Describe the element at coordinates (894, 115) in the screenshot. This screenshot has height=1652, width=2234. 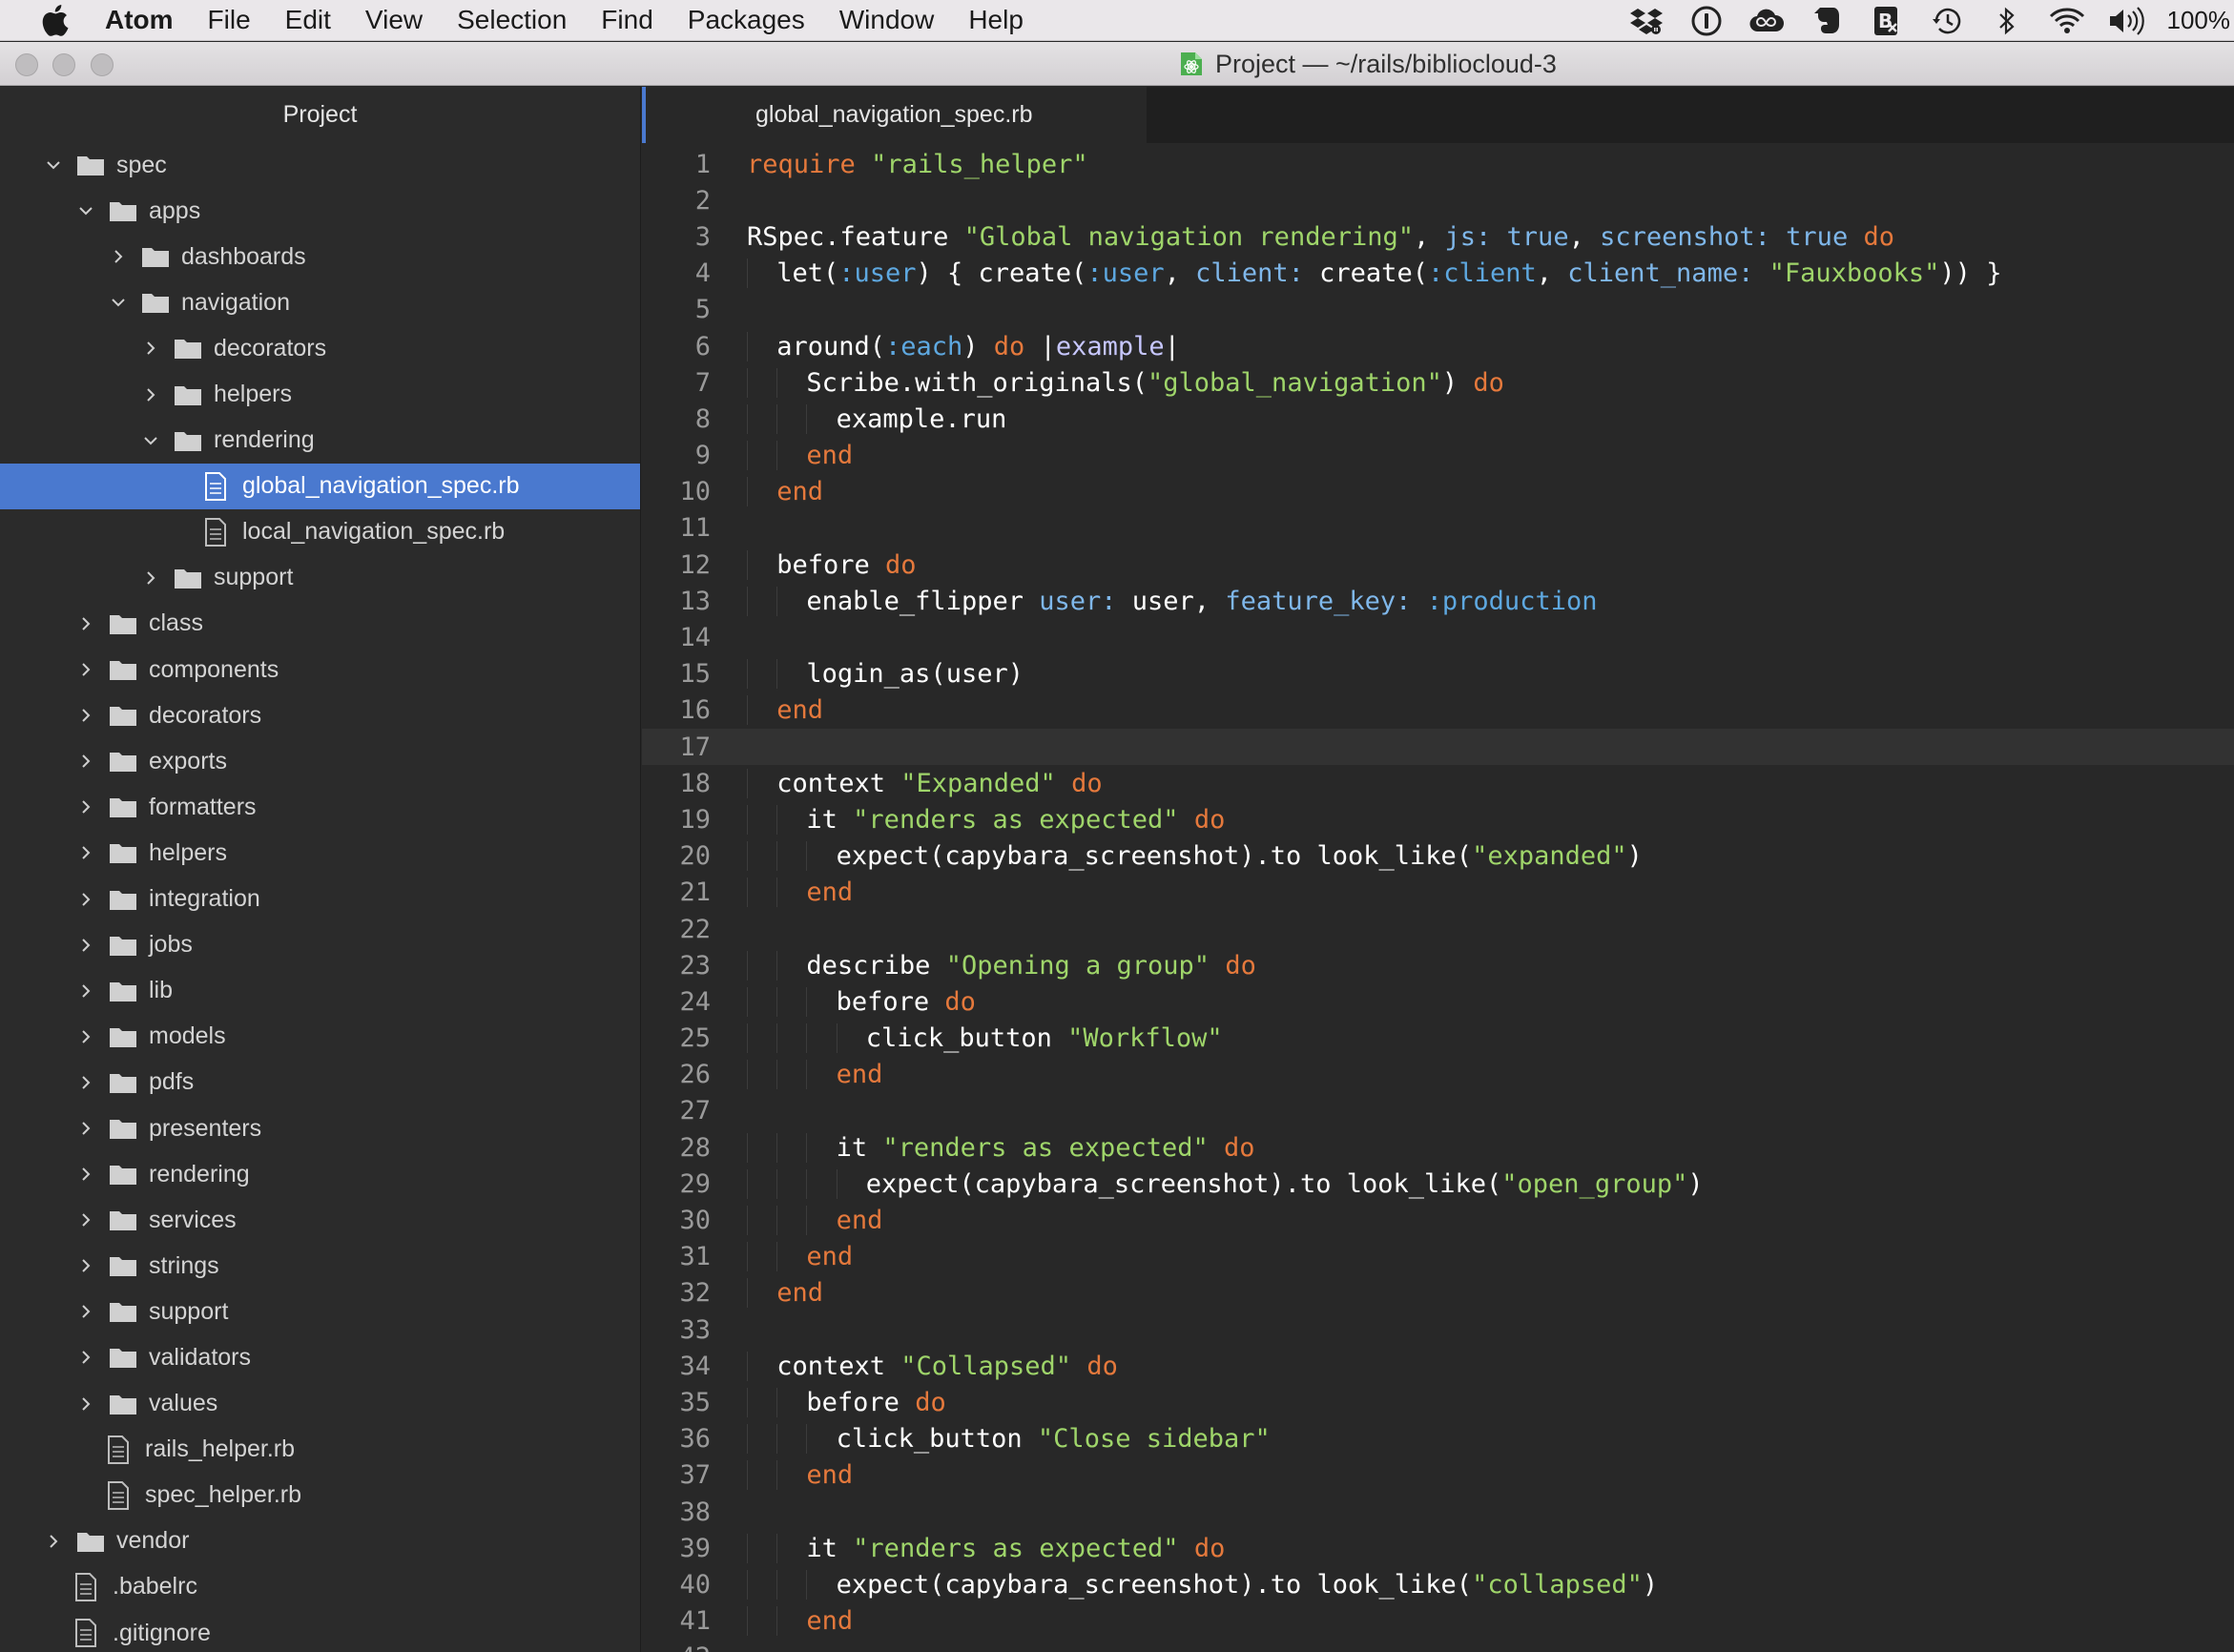
I see `tab-global-navigation-spec: global_navigation_spec.rb` at that location.